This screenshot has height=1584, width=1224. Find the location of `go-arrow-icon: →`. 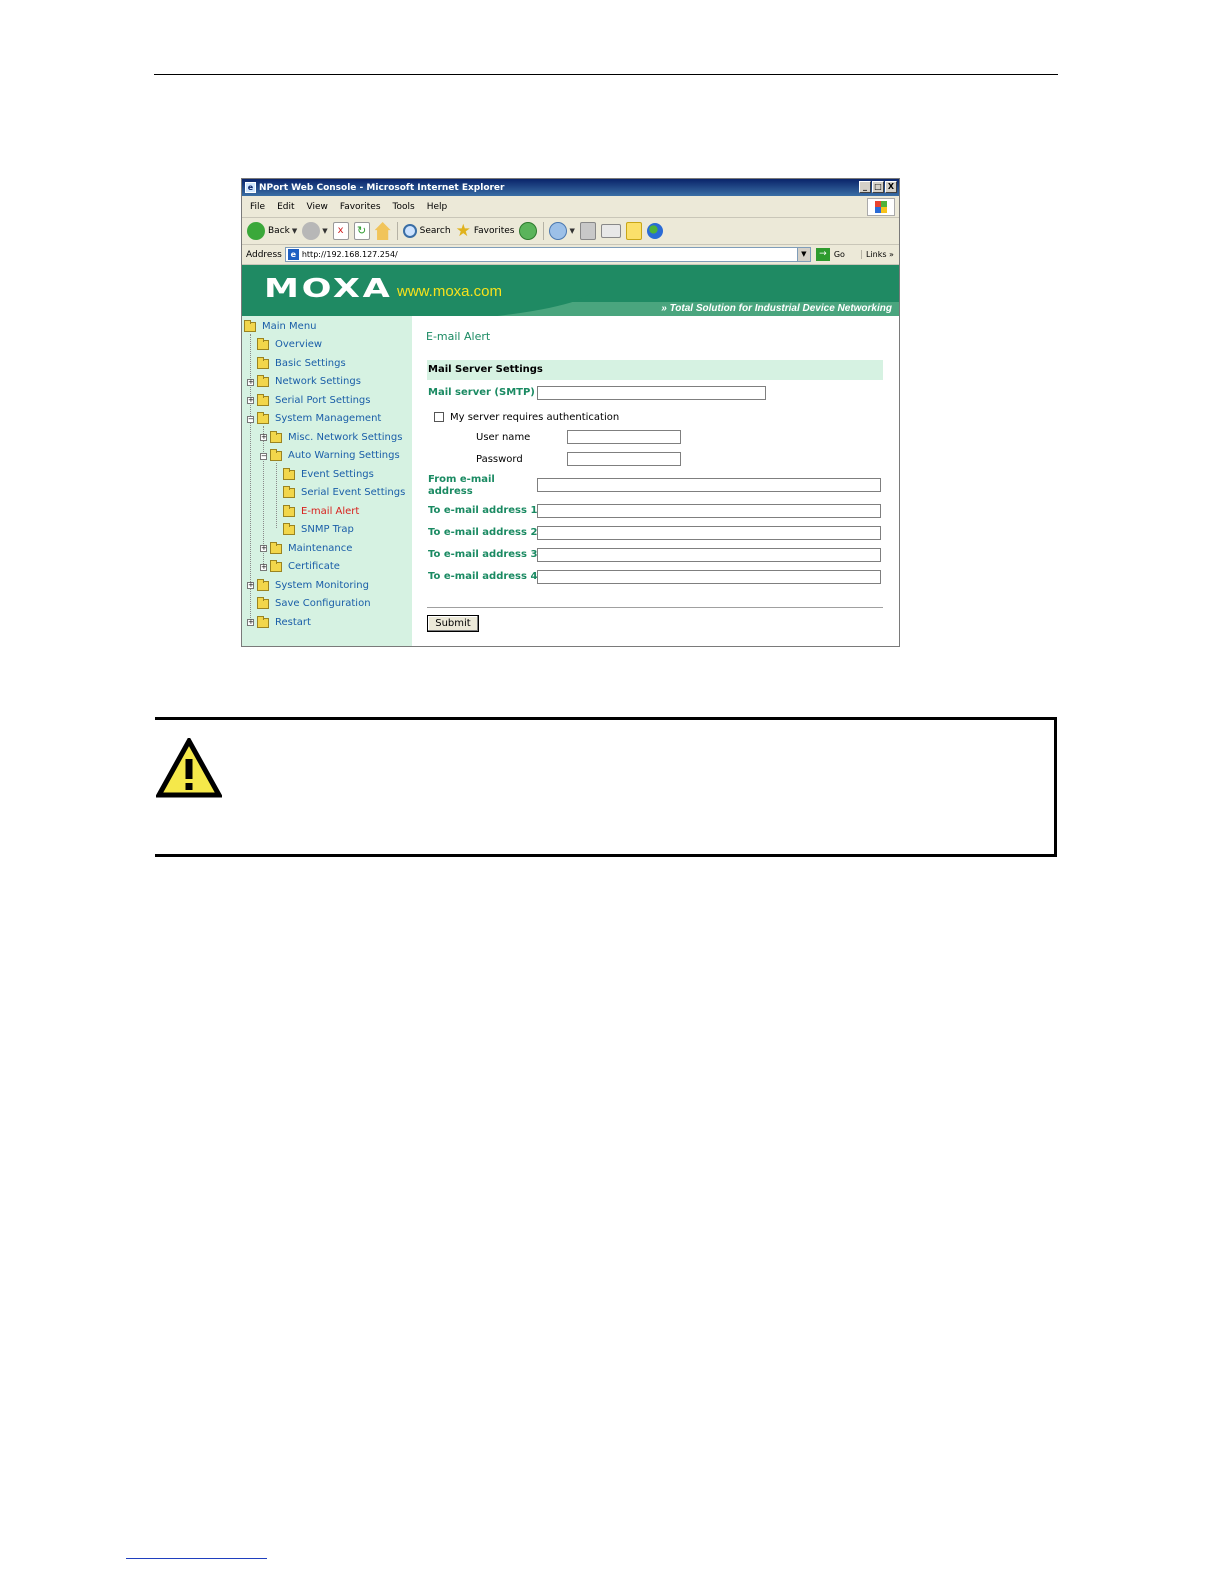

go-arrow-icon: → is located at coordinates (822, 254).